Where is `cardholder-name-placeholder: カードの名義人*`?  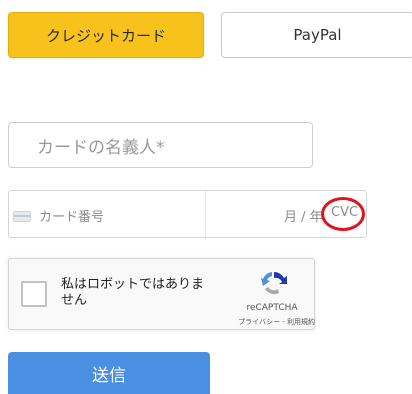
cardholder-name-placeholder: カードの名義人* is located at coordinates (101, 147).